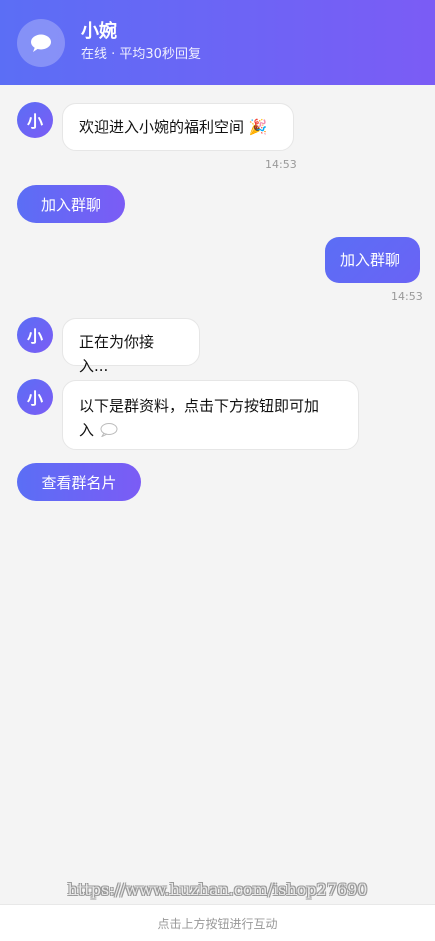  I want to click on message-text-line: 以下是群资料，点击下方按钮即可加, so click(199, 406).